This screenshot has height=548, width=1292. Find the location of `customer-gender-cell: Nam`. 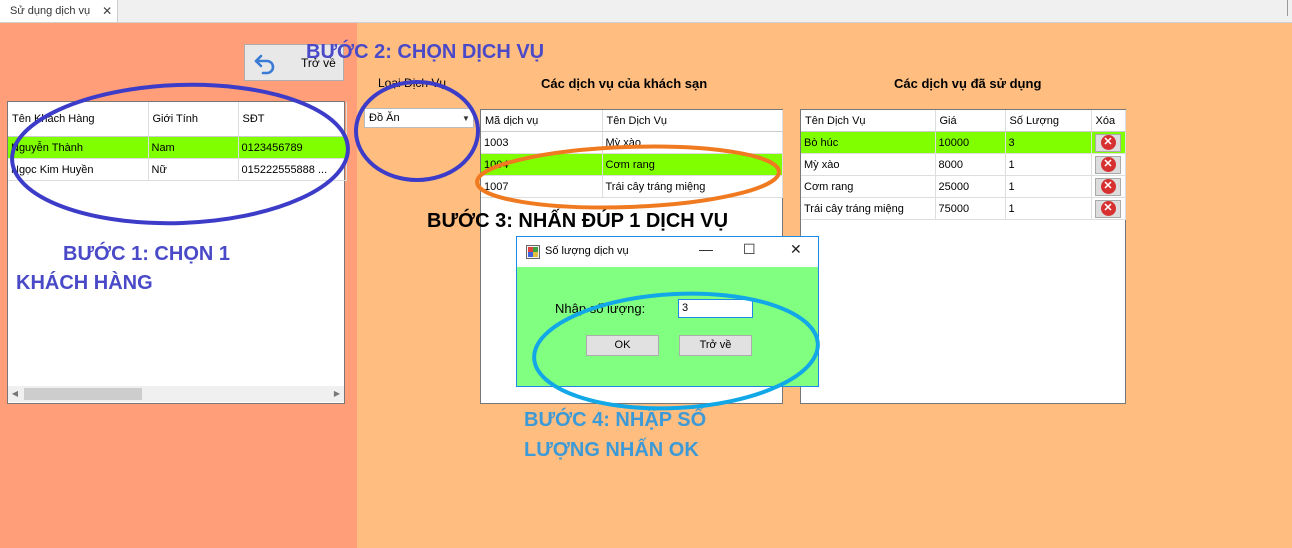

customer-gender-cell: Nam is located at coordinates (193, 147).